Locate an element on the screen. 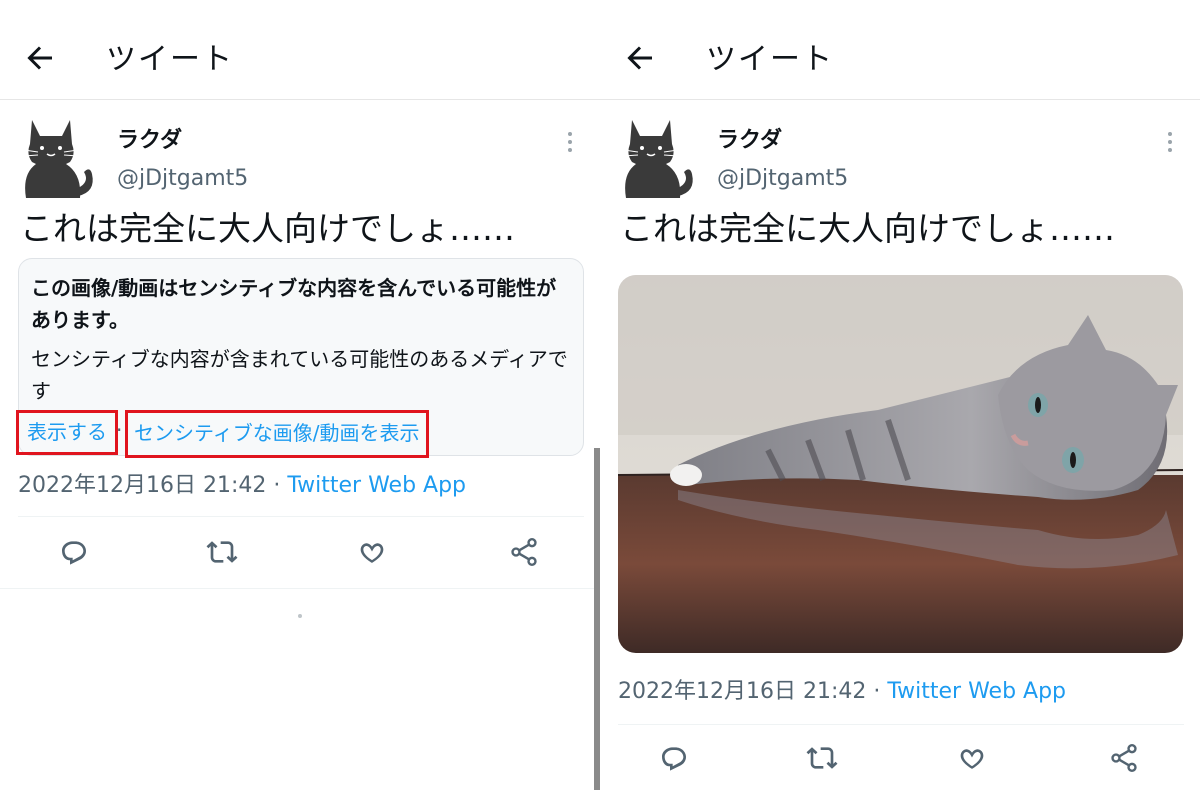  scrollbar is located at coordinates (597, 619).